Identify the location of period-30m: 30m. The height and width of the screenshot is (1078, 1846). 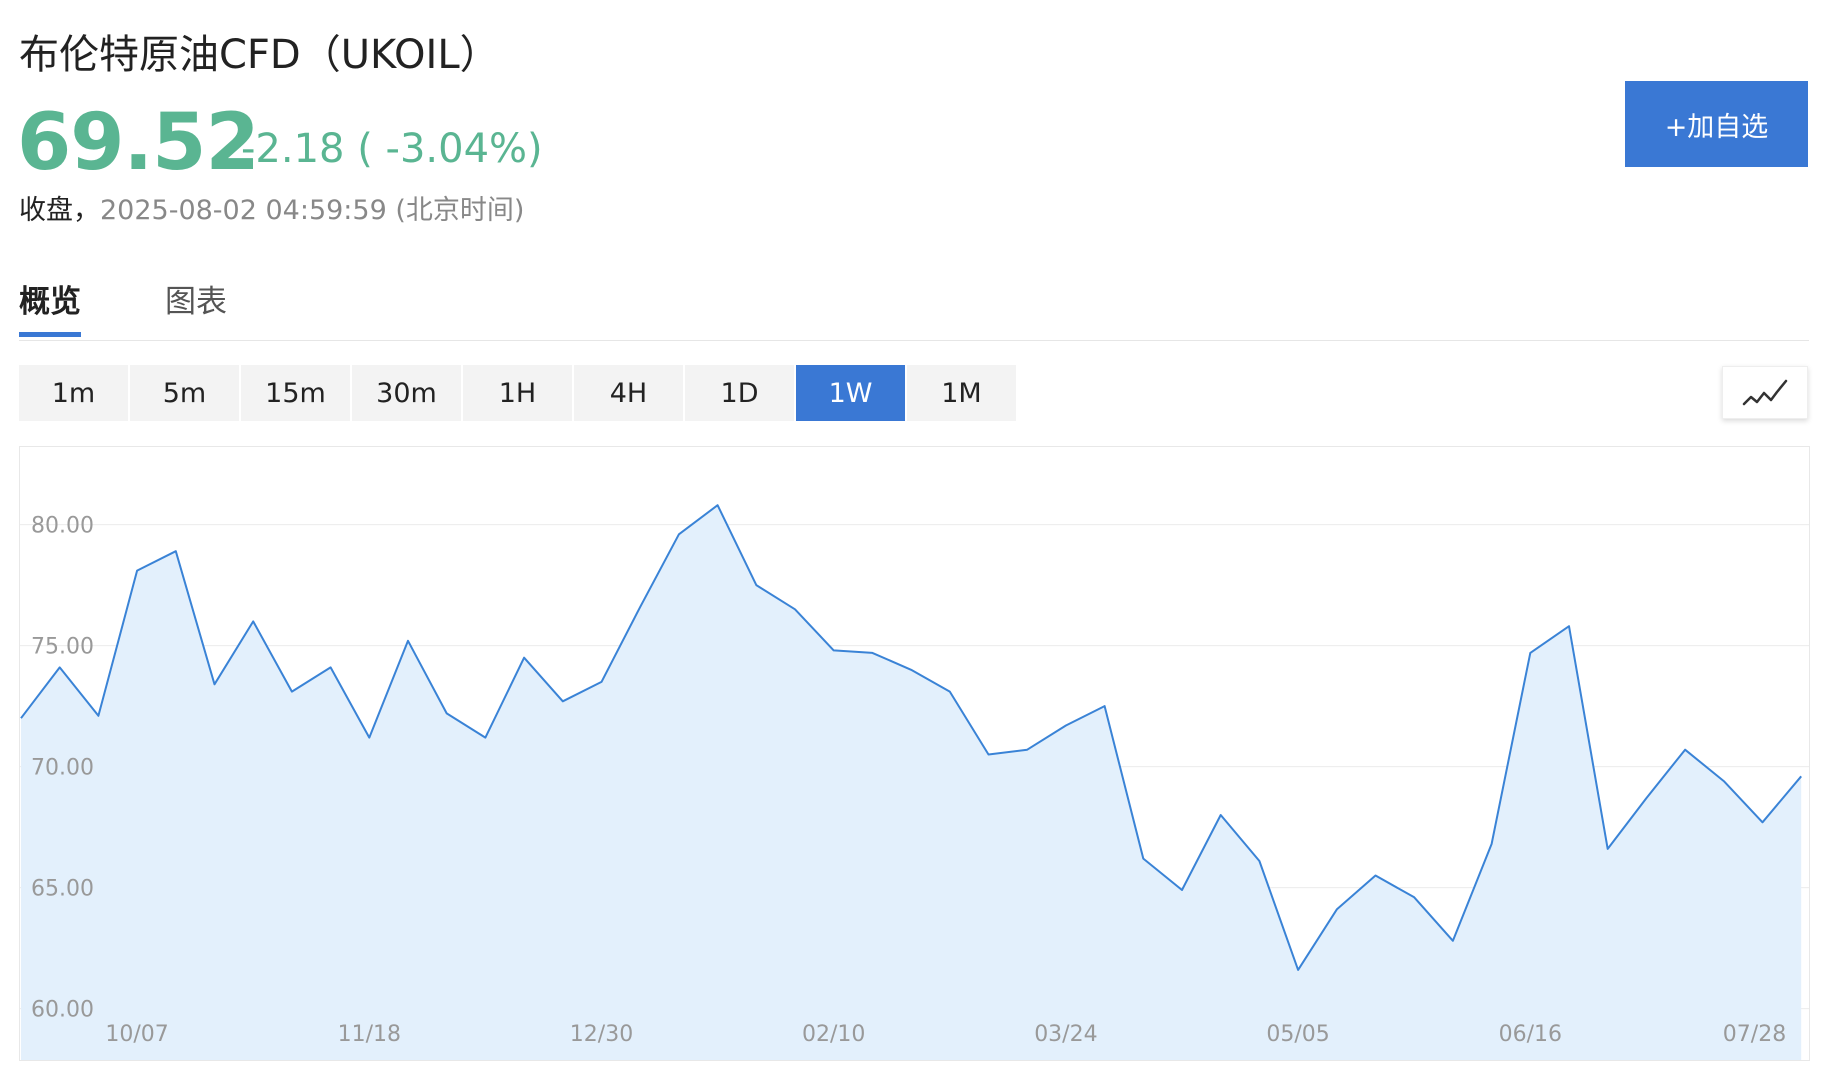
(406, 393).